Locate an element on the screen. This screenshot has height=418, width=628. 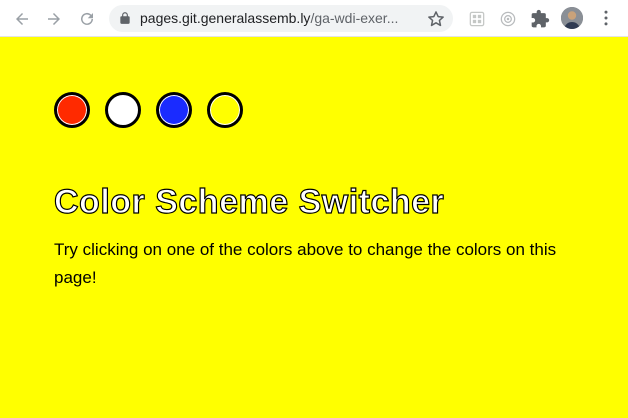
extension-grid-icon is located at coordinates (477, 19).